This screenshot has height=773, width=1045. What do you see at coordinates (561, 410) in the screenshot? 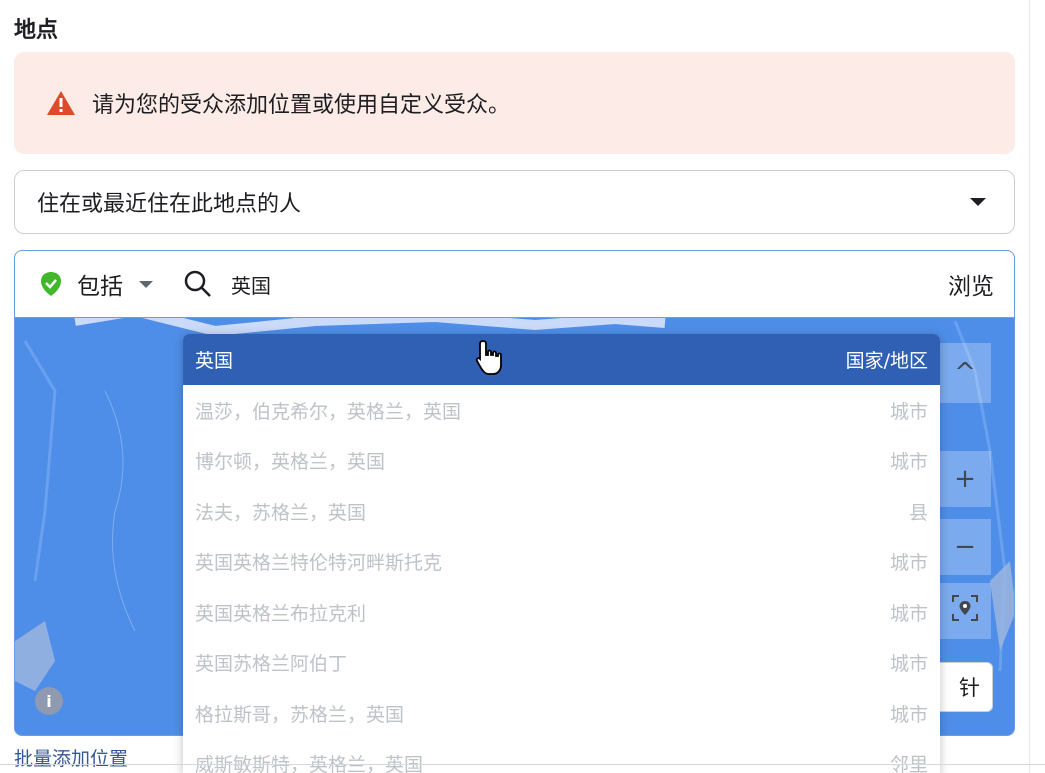
I see `suggestion-row: 温莎，伯克希尔，英格兰，英国 城市` at bounding box center [561, 410].